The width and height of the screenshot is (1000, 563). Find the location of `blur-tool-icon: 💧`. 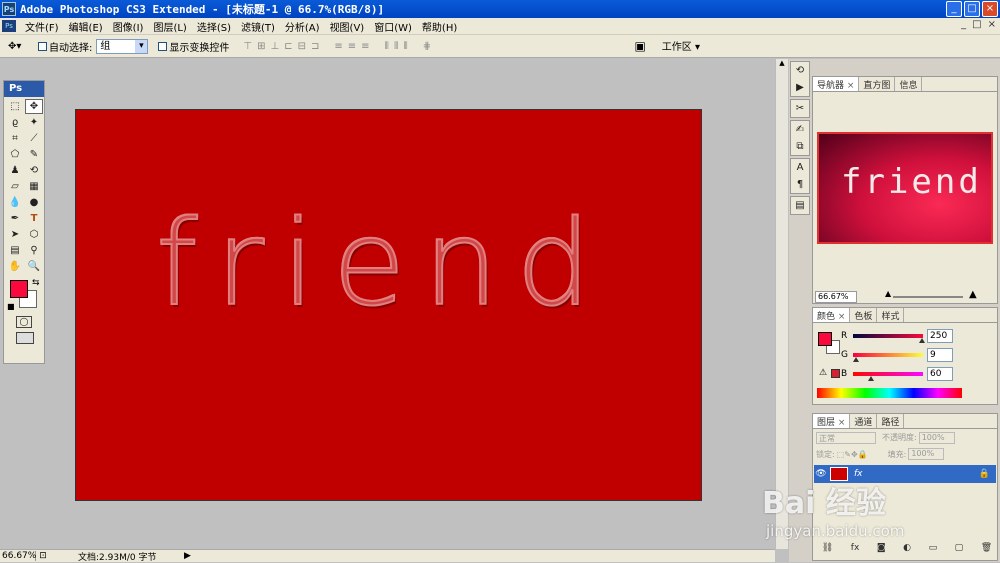

blur-tool-icon: 💧 is located at coordinates (15, 202).